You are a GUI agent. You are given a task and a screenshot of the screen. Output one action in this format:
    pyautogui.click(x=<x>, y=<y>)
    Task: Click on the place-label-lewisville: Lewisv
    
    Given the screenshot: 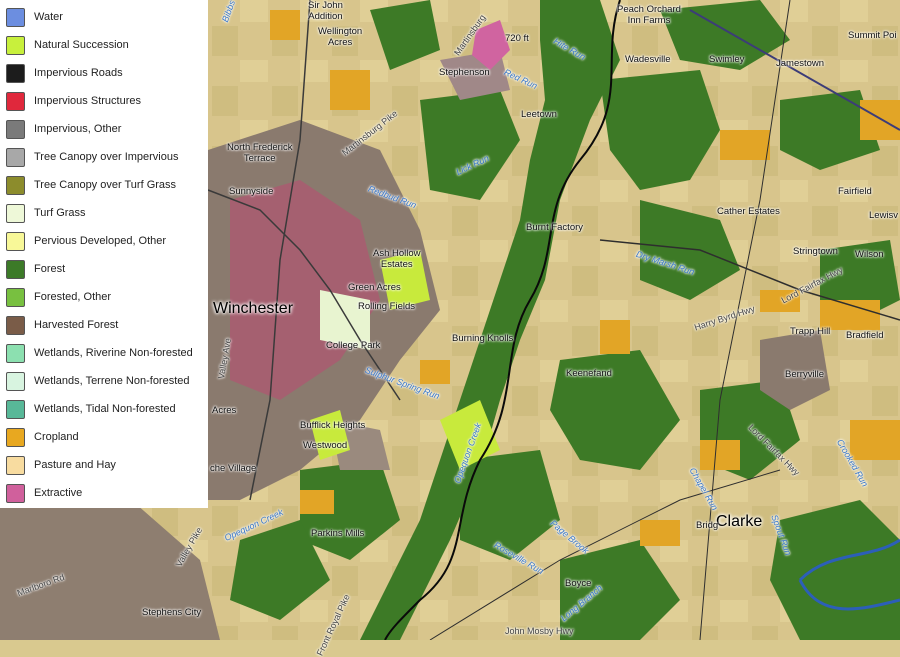 What is the action you would take?
    pyautogui.click(x=884, y=215)
    